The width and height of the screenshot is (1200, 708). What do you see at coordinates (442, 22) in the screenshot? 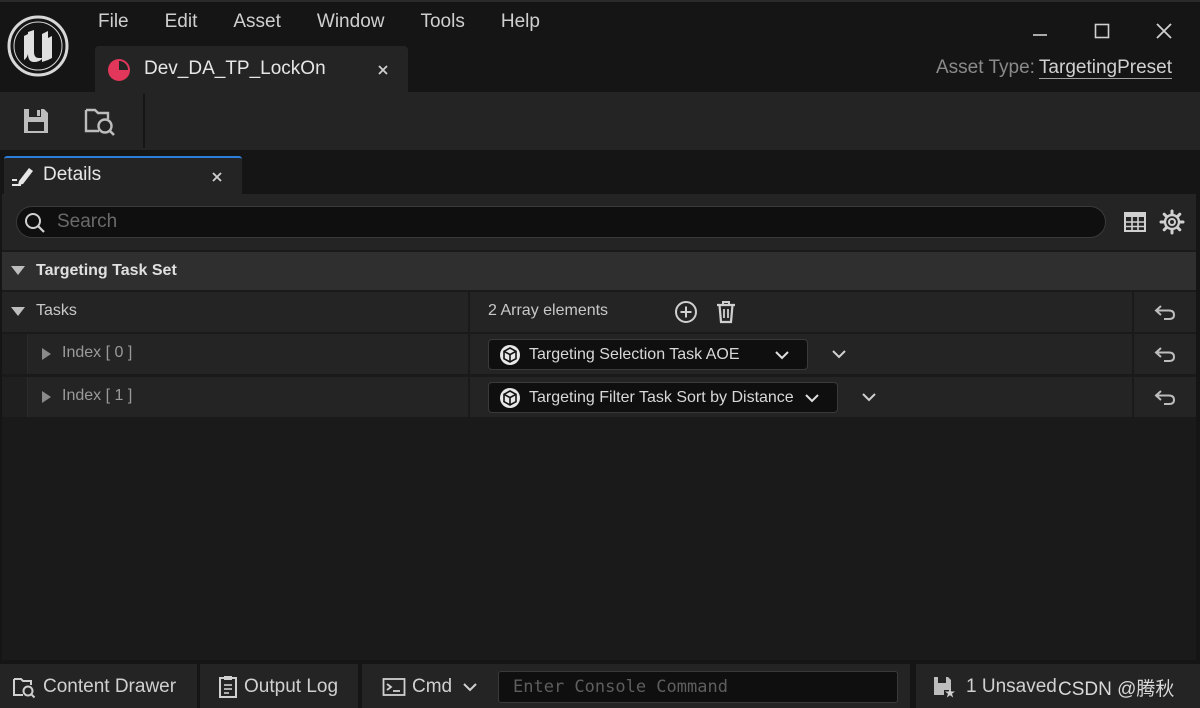
I see `menu-tools: Tools` at bounding box center [442, 22].